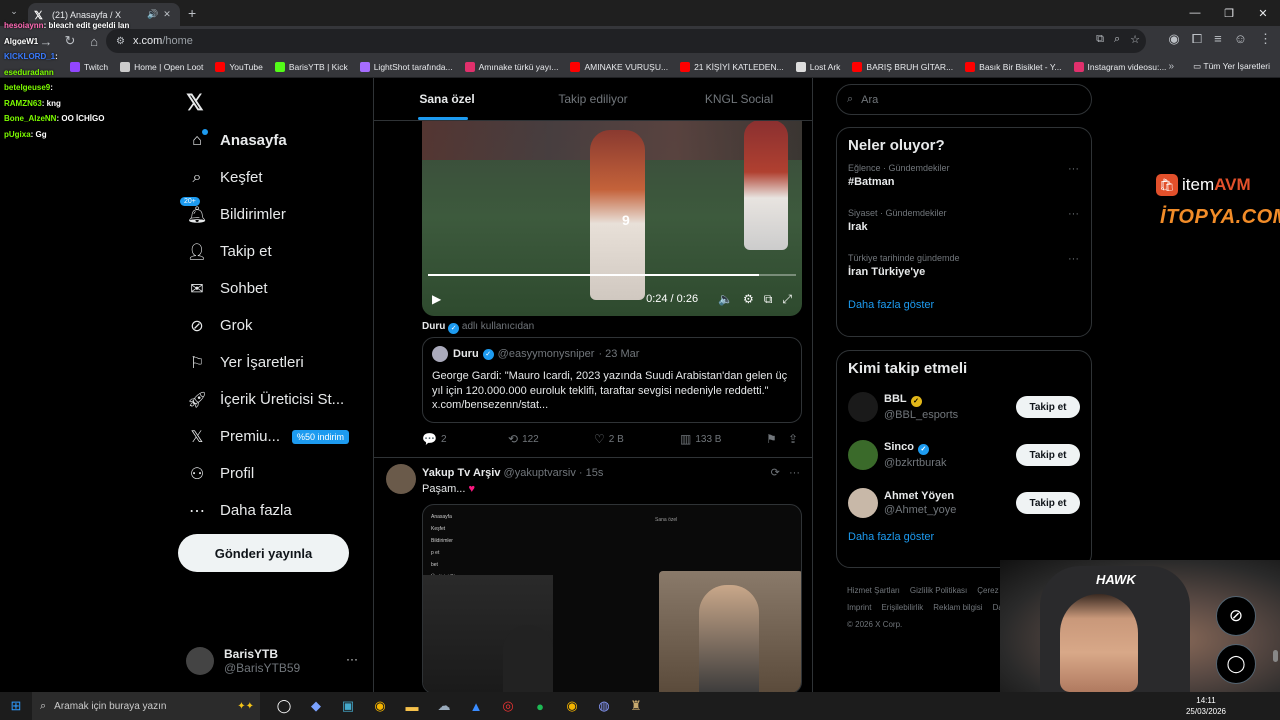 This screenshot has height=720, width=1280. Describe the element at coordinates (938, 590) in the screenshot. I see `footer-link: Gizlilik Politikası` at that location.